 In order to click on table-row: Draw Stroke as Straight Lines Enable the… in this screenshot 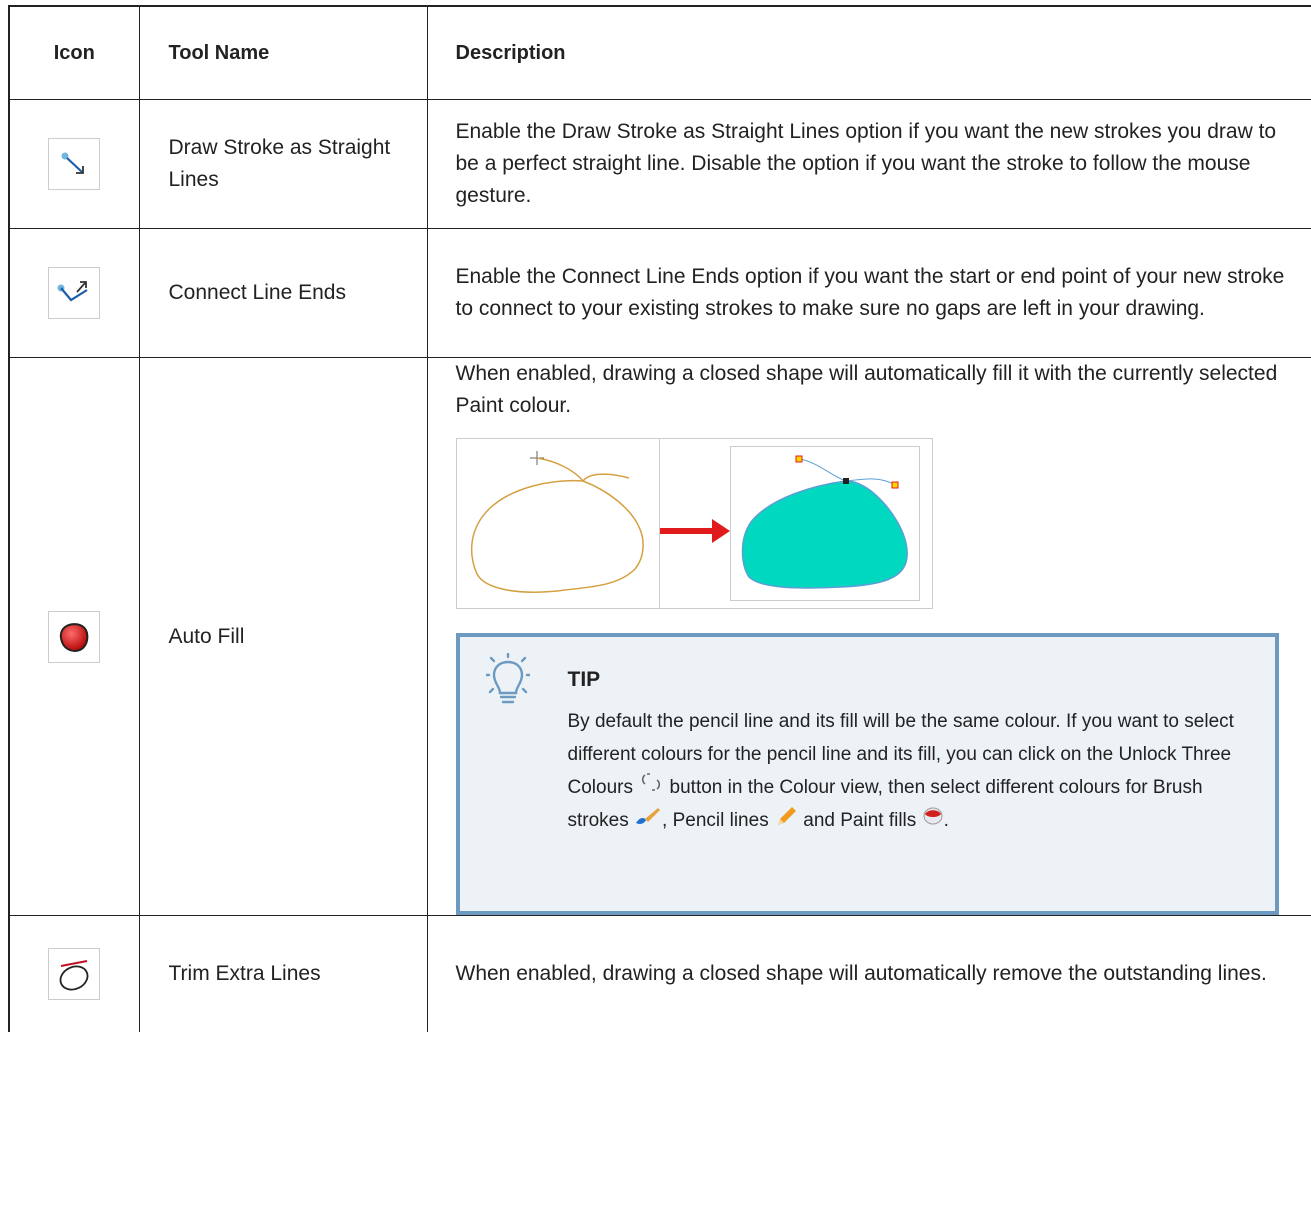, I will do `click(659, 164)`.